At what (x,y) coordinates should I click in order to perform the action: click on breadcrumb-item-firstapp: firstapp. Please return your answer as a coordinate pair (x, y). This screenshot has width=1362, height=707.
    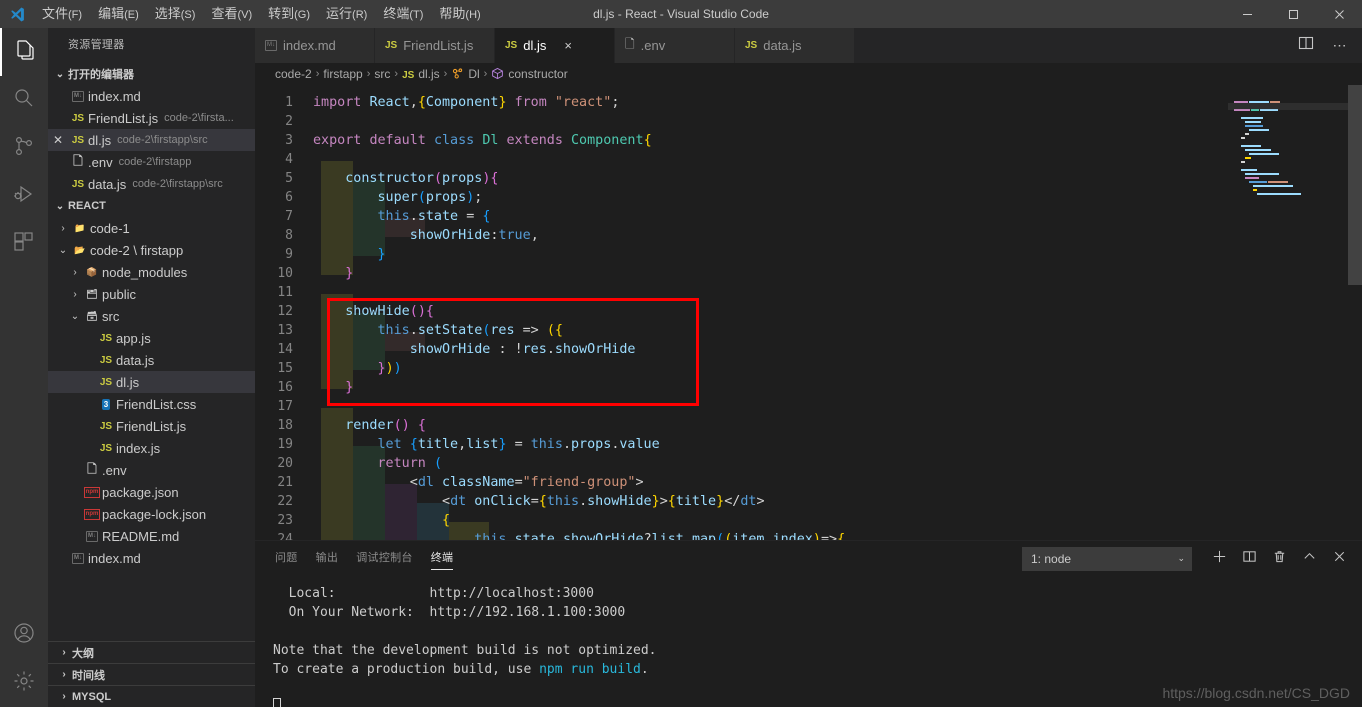
    Looking at the image, I should click on (342, 74).